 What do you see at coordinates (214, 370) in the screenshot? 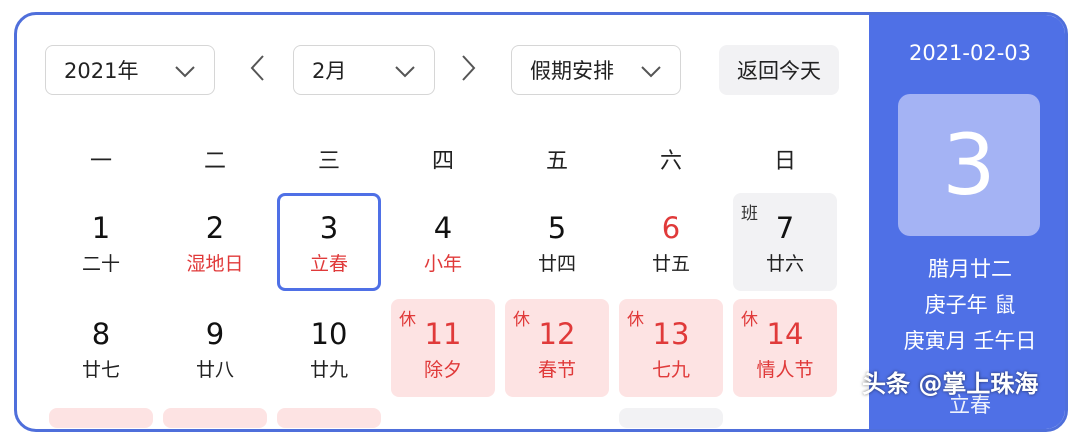
I see `lunar-label: 廿八` at bounding box center [214, 370].